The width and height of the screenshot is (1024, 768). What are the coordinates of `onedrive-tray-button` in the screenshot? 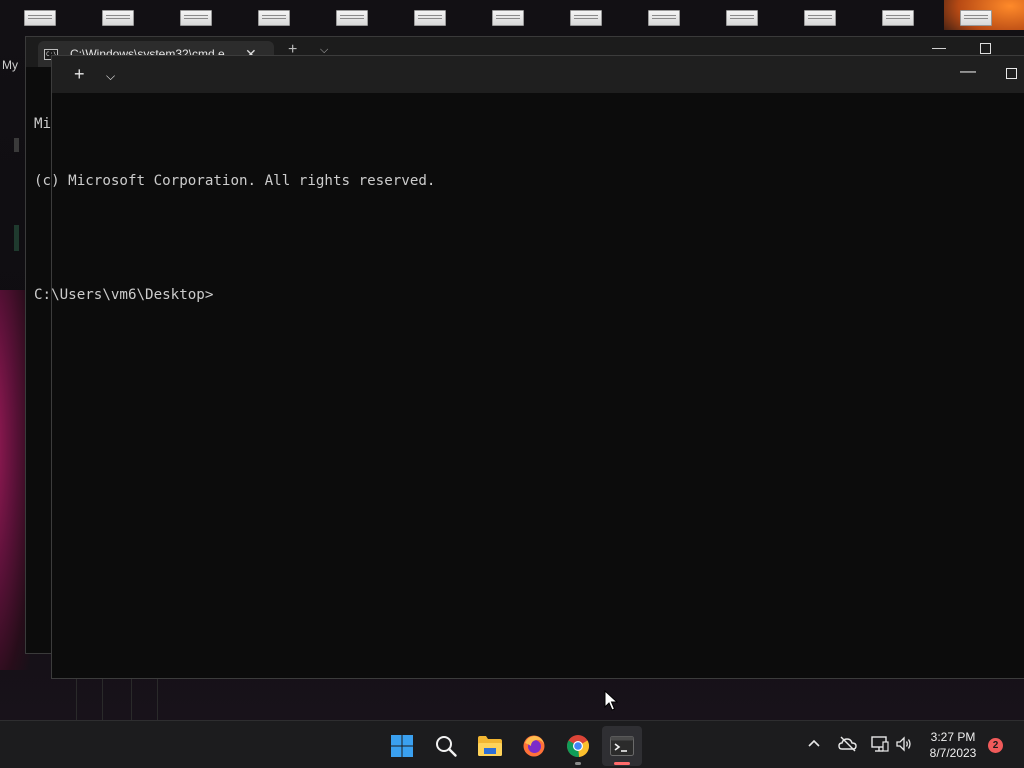 It's located at (848, 746).